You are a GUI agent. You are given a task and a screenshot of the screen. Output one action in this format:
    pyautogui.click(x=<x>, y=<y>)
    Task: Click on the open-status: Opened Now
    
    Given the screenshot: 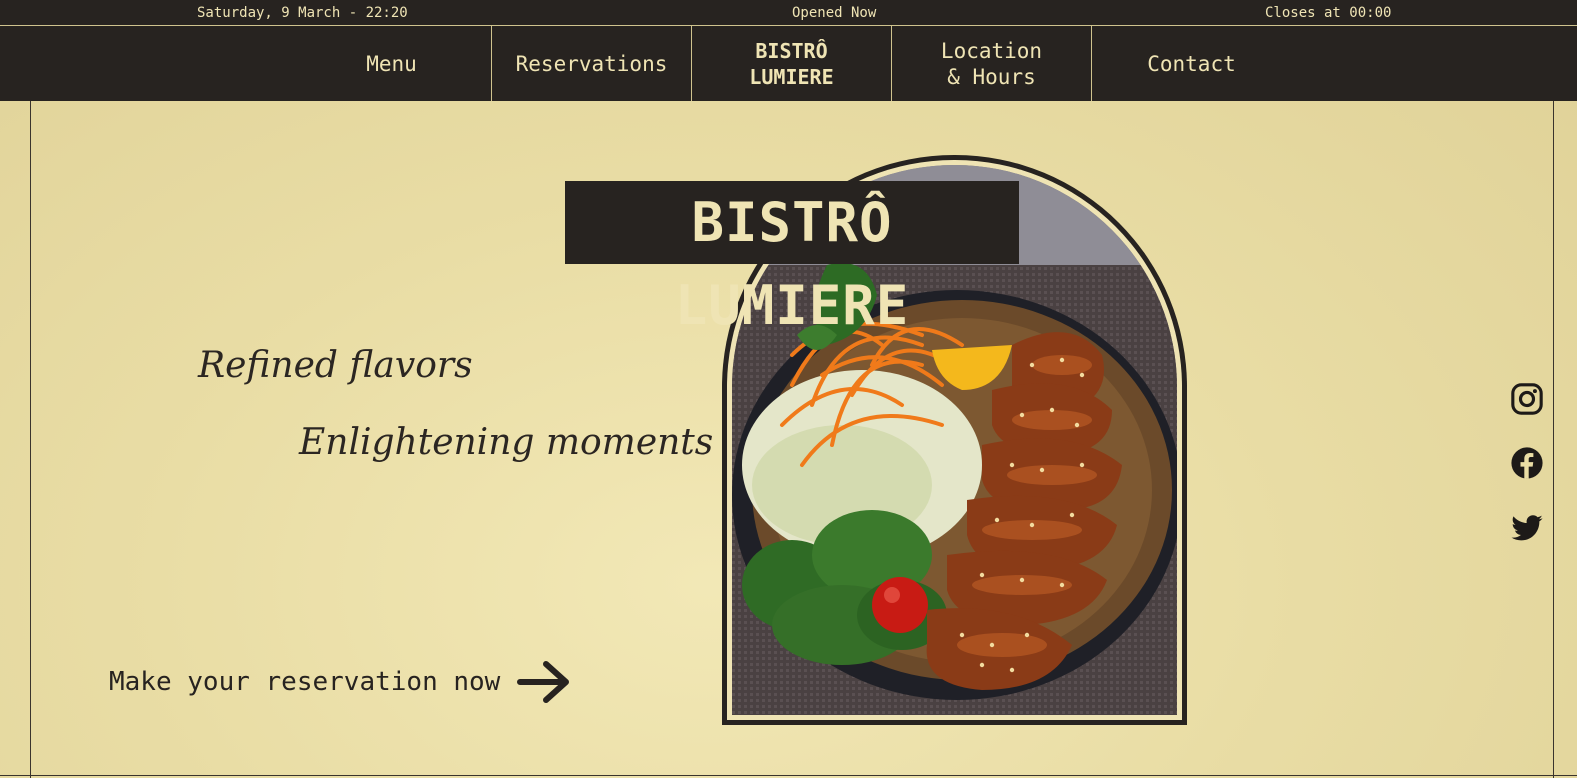 What is the action you would take?
    pyautogui.click(x=834, y=13)
    